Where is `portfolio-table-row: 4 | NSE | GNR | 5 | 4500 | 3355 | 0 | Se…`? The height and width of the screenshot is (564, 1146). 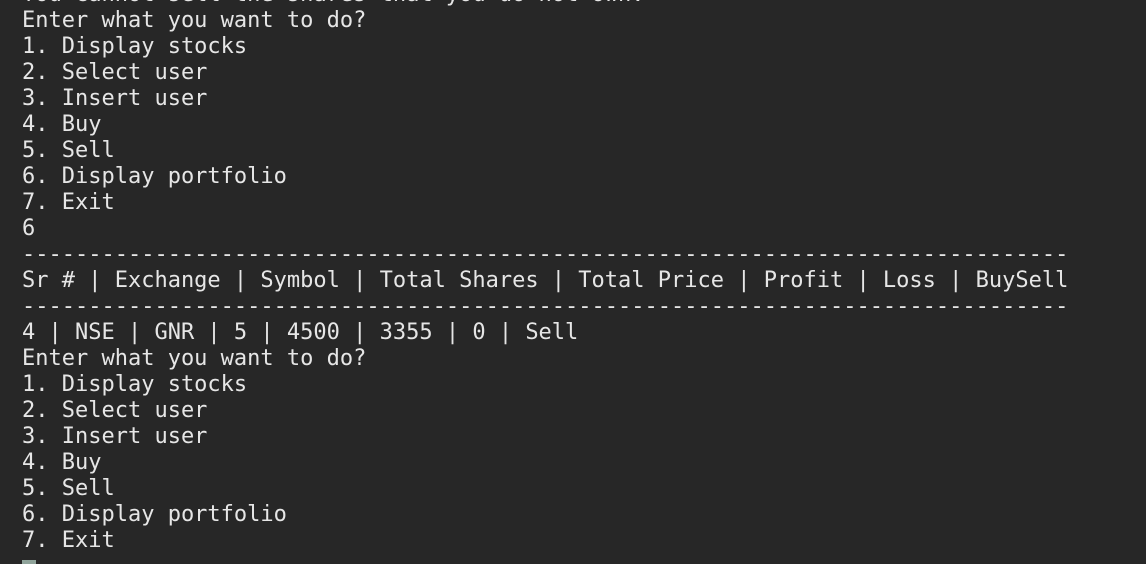 portfolio-table-row: 4 | NSE | GNR | 5 | 4500 | 3355 | 0 | Se… is located at coordinates (300, 332).